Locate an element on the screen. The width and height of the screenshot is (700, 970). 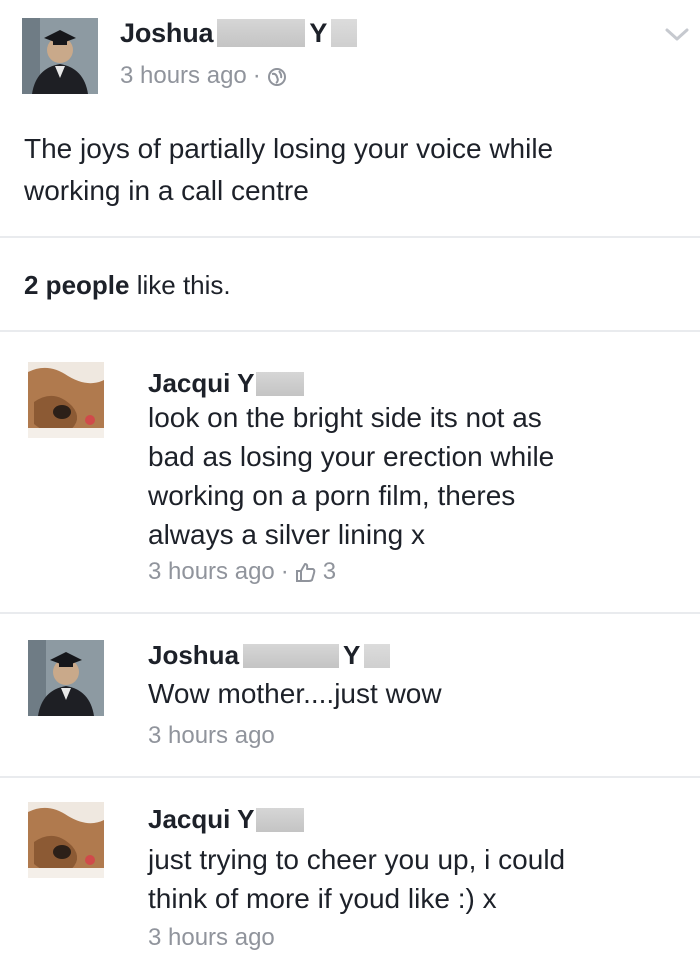
author-avatar is located at coordinates (60, 56).